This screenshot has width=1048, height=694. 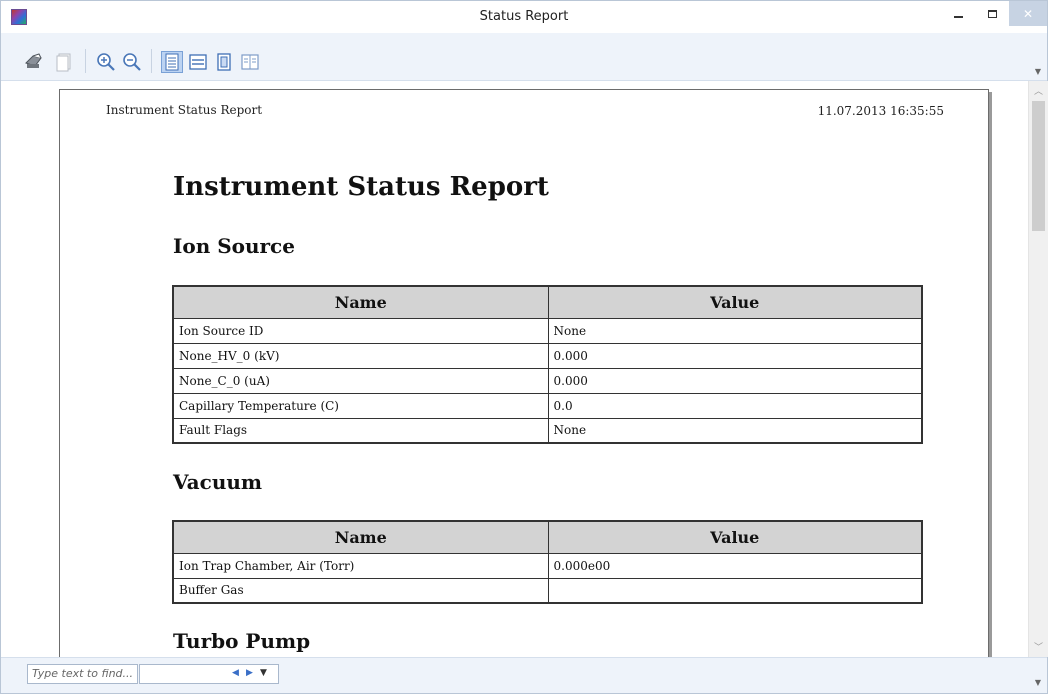 I want to click on maximize-icon, so click(x=992, y=13).